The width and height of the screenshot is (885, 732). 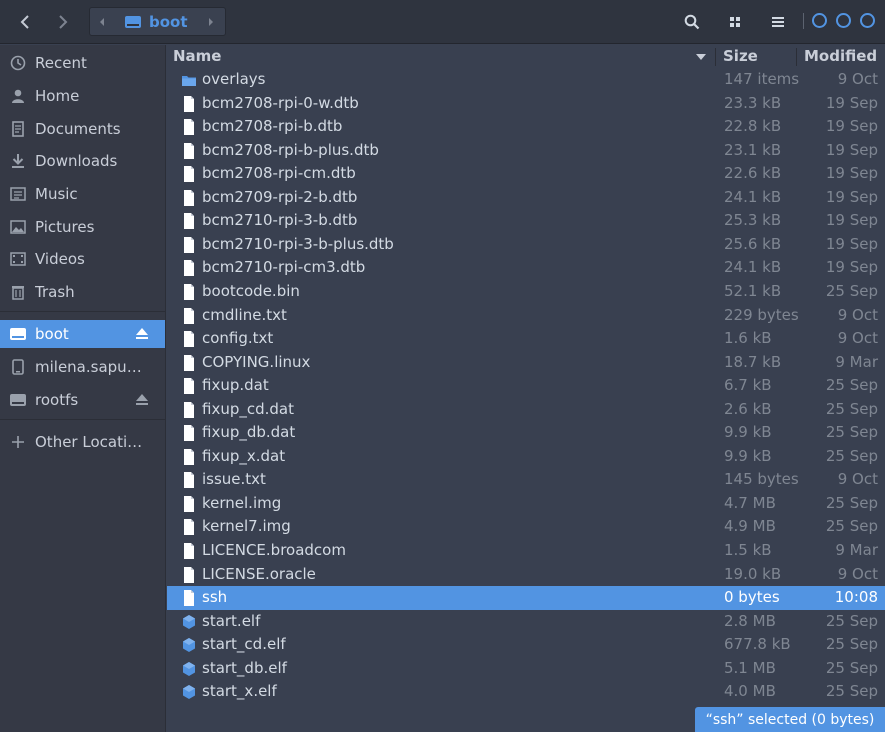 What do you see at coordinates (526, 151) in the screenshot?
I see `file-row: bcm2708-rpi-b-plus.dtb 23.1 kB 19 Sep` at bounding box center [526, 151].